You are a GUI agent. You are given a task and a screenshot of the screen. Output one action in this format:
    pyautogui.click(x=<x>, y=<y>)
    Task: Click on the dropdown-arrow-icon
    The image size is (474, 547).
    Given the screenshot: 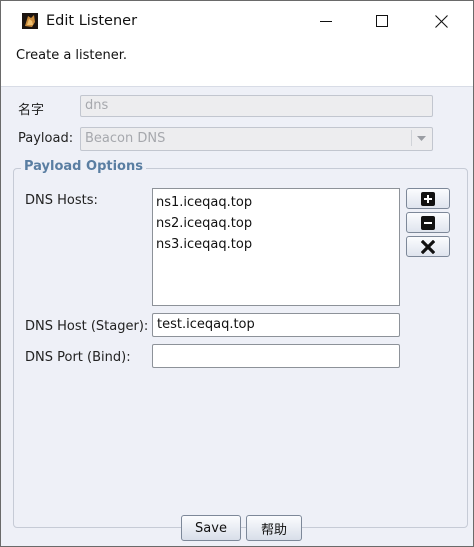 What is the action you would take?
    pyautogui.click(x=420, y=138)
    